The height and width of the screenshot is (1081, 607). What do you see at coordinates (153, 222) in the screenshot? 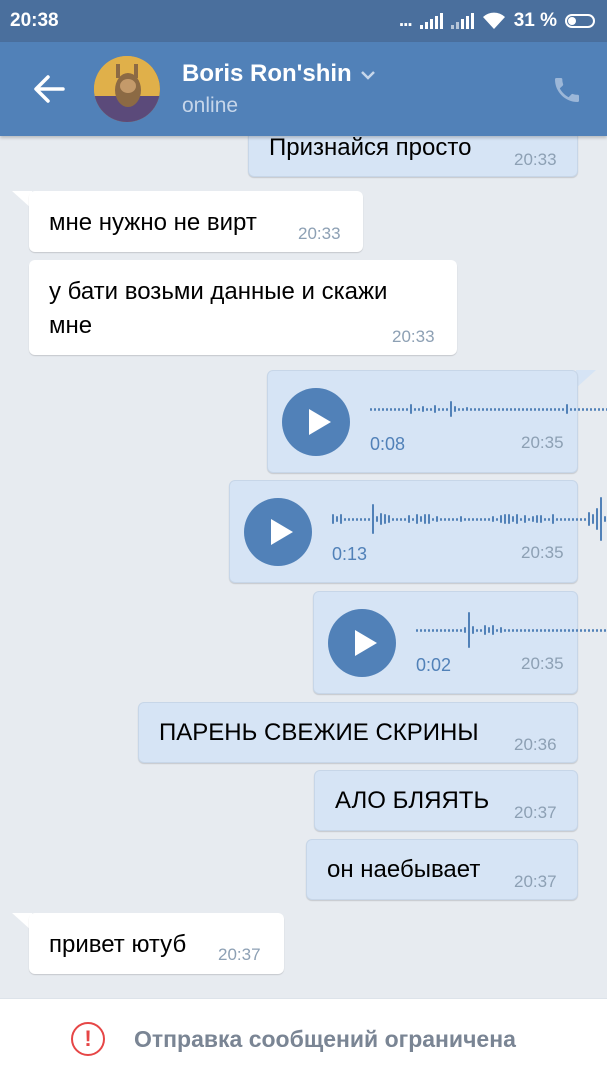
I see `message-text: мне нужно не вирт` at bounding box center [153, 222].